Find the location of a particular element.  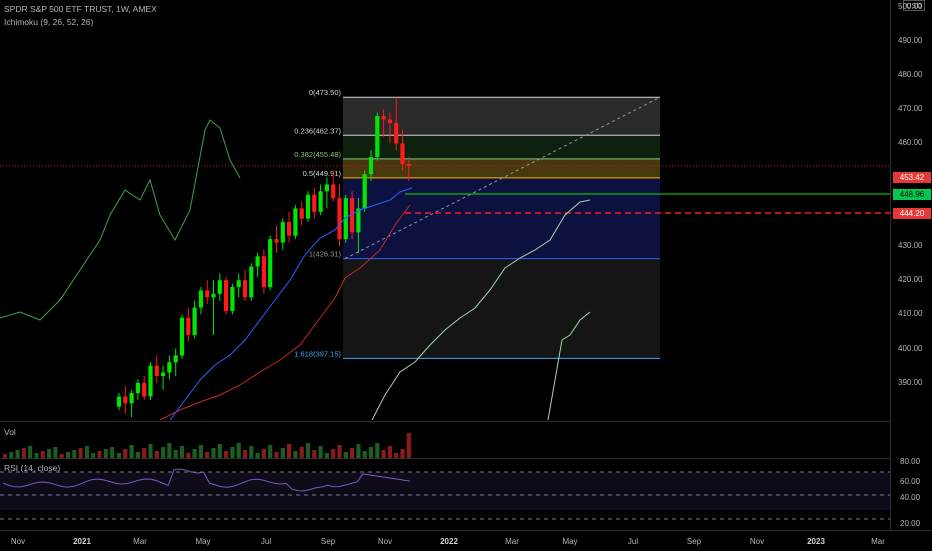

time-axis-label: 2021 is located at coordinates (82, 541).